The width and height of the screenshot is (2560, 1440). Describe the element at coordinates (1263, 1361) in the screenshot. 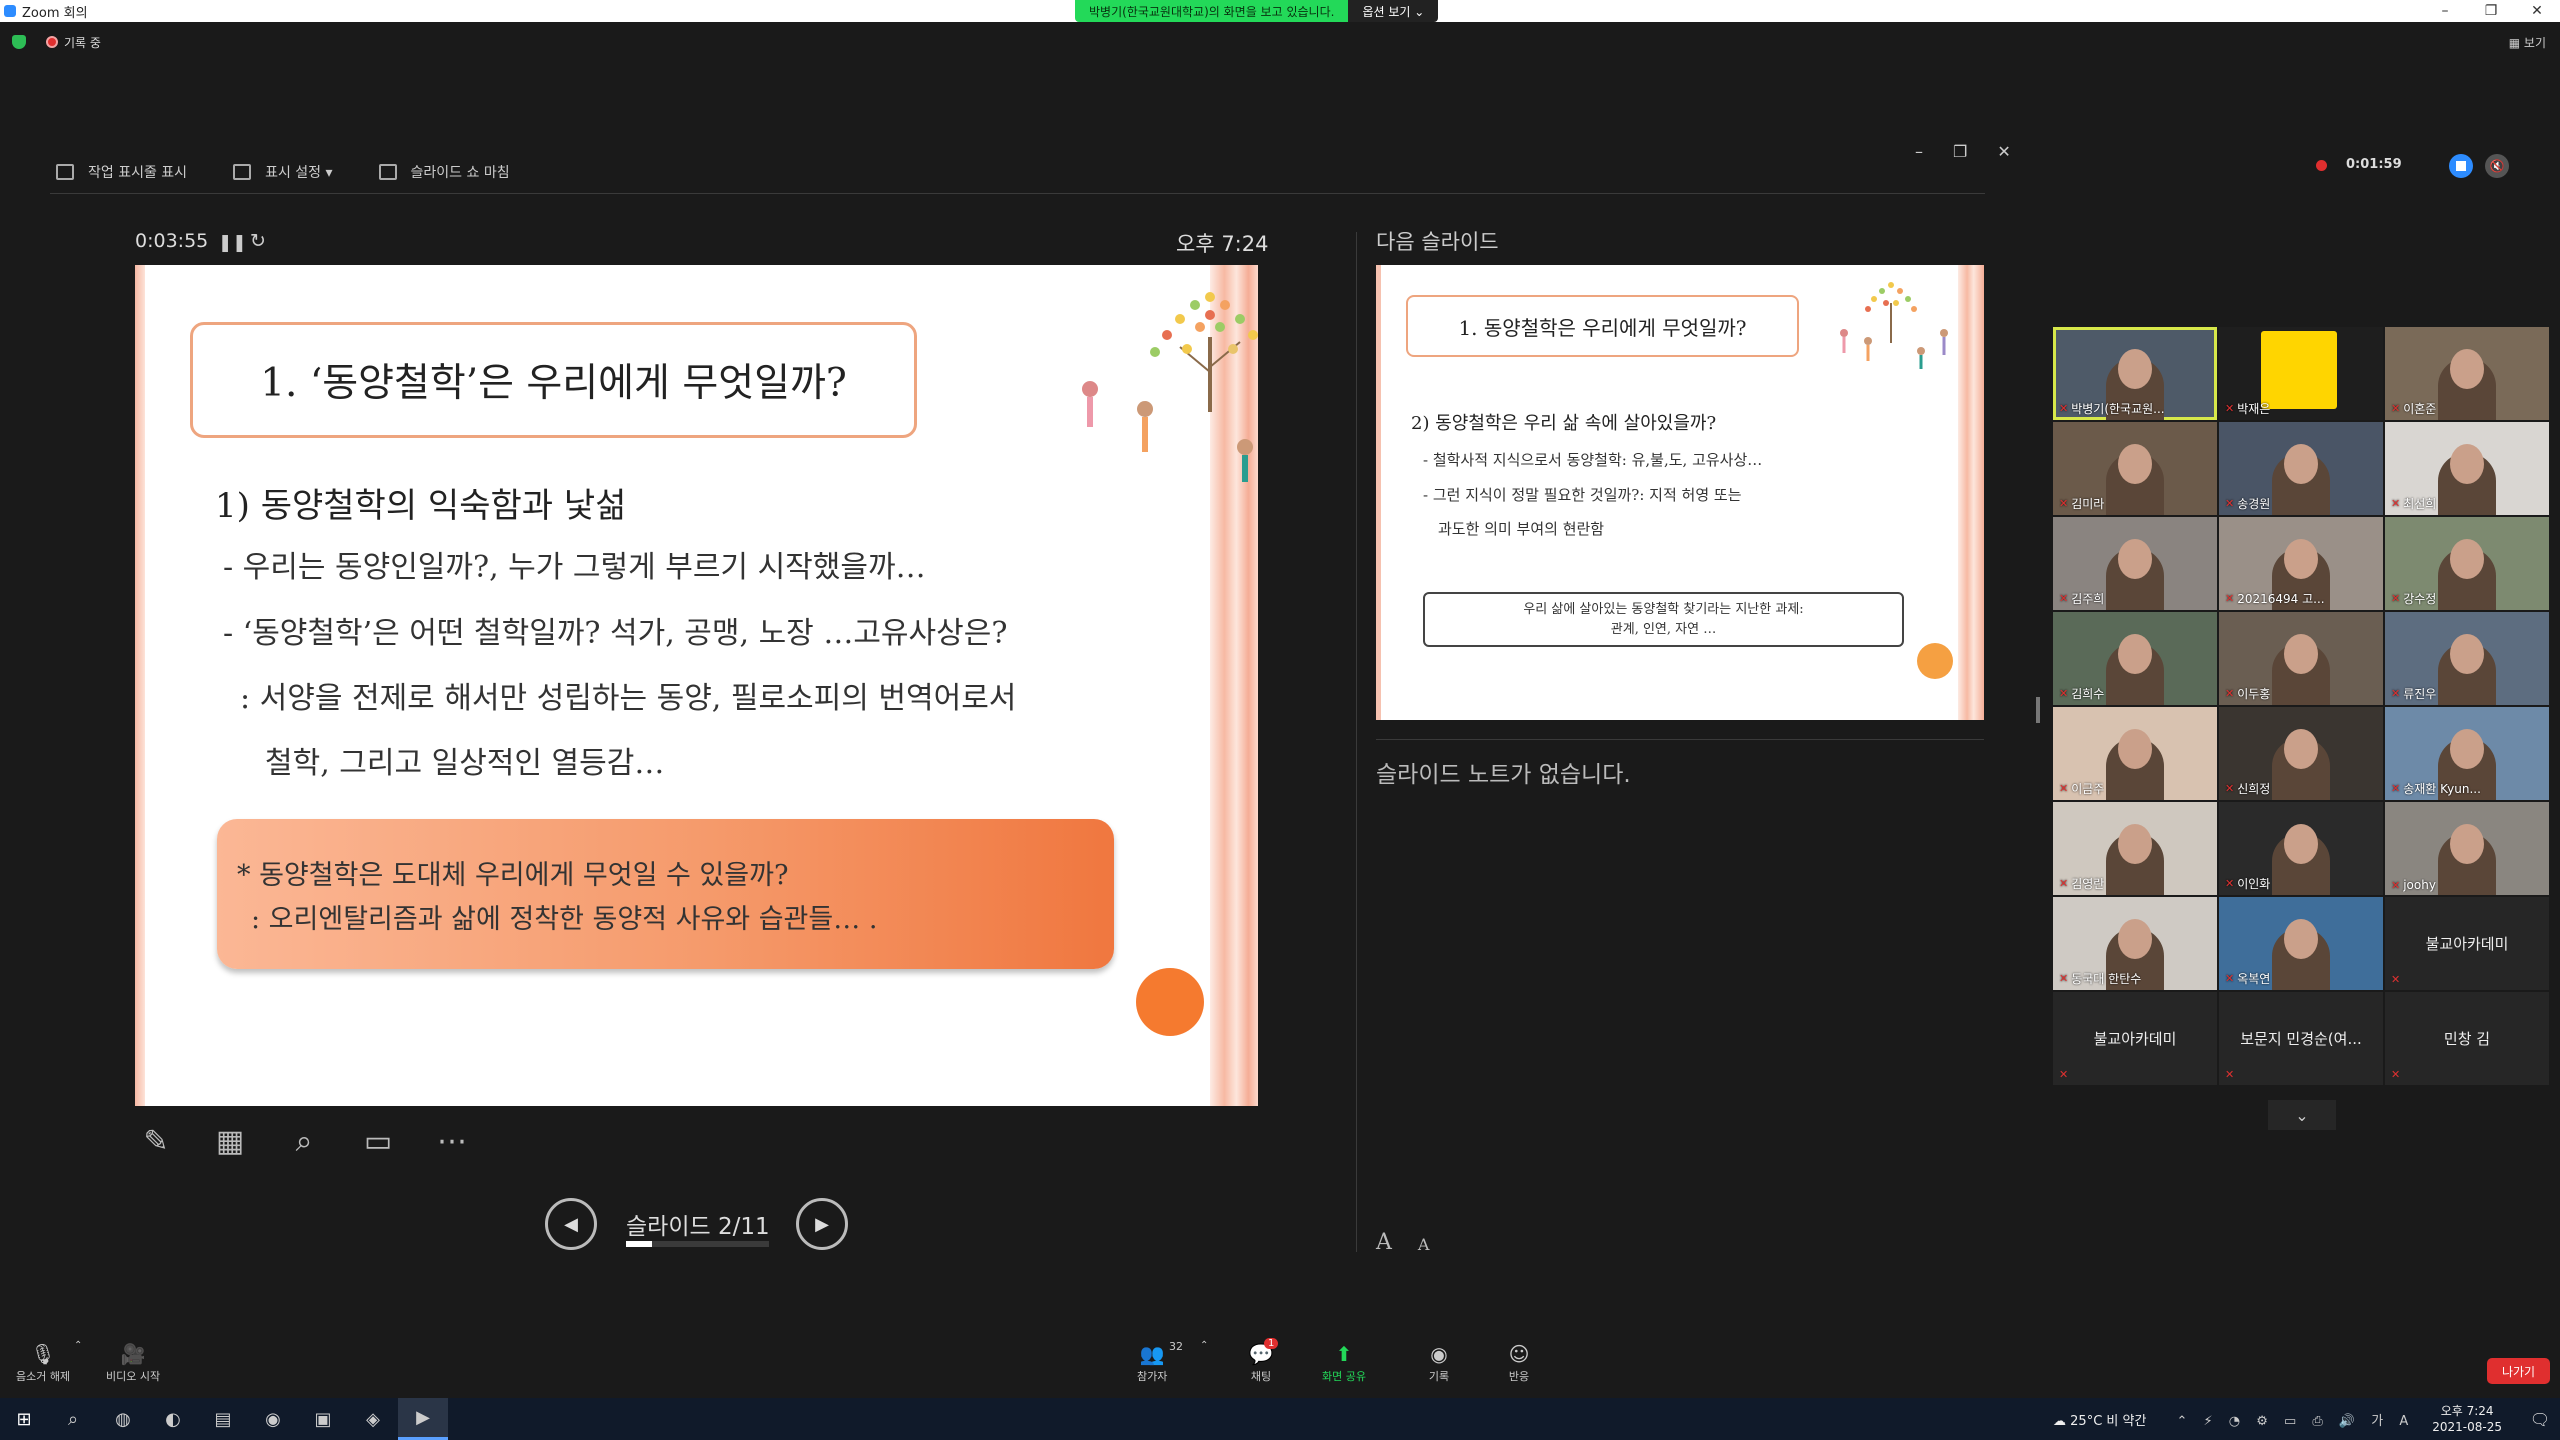

I see `chat-button: 💬 1 채팅` at that location.